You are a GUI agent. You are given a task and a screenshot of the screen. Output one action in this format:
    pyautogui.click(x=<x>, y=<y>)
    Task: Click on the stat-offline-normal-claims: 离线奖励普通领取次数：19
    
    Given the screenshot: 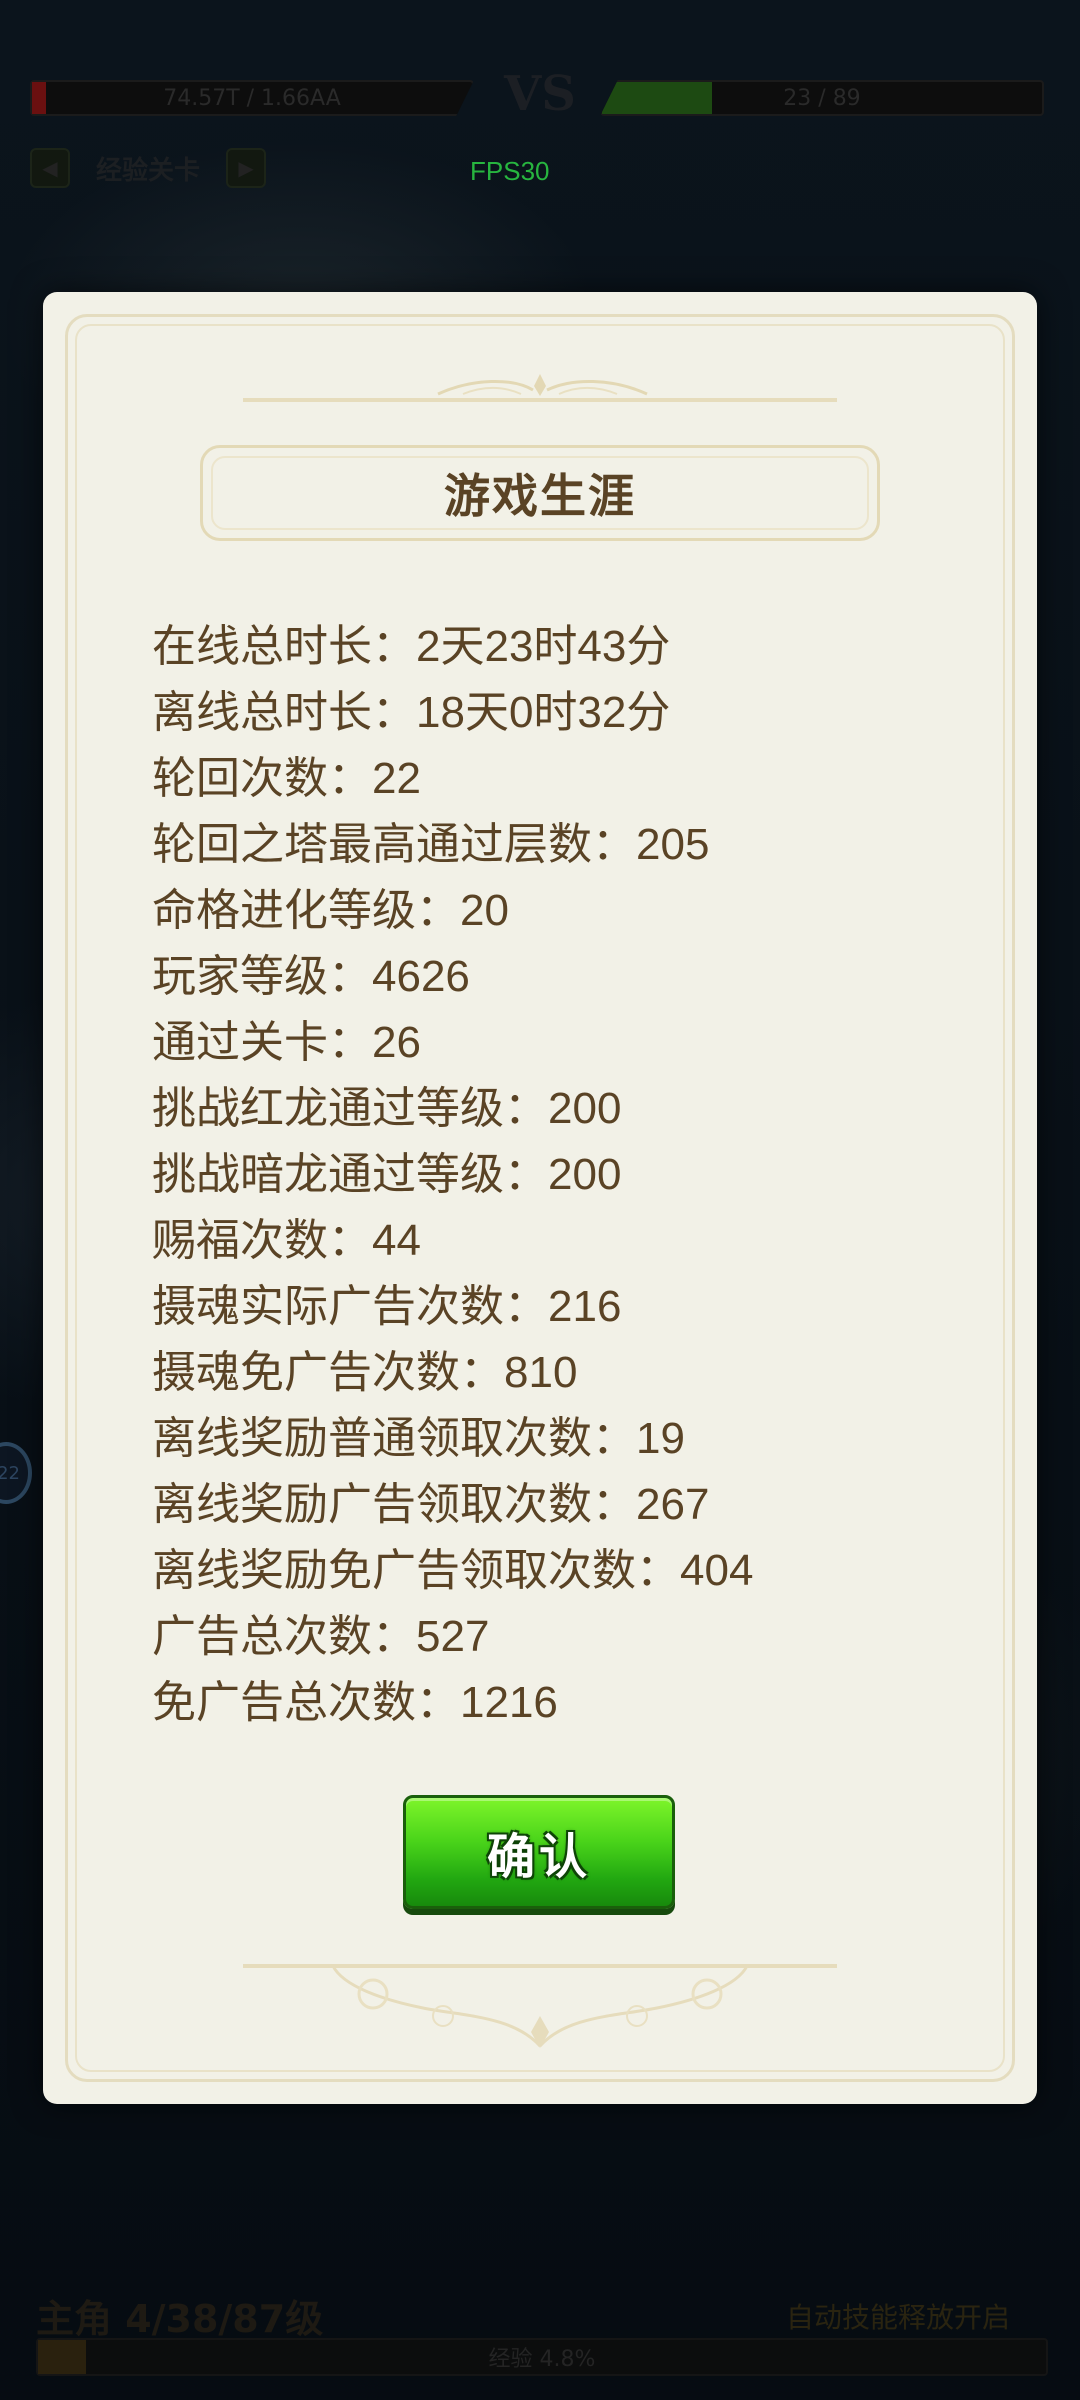 What is the action you would take?
    pyautogui.click(x=552, y=1439)
    